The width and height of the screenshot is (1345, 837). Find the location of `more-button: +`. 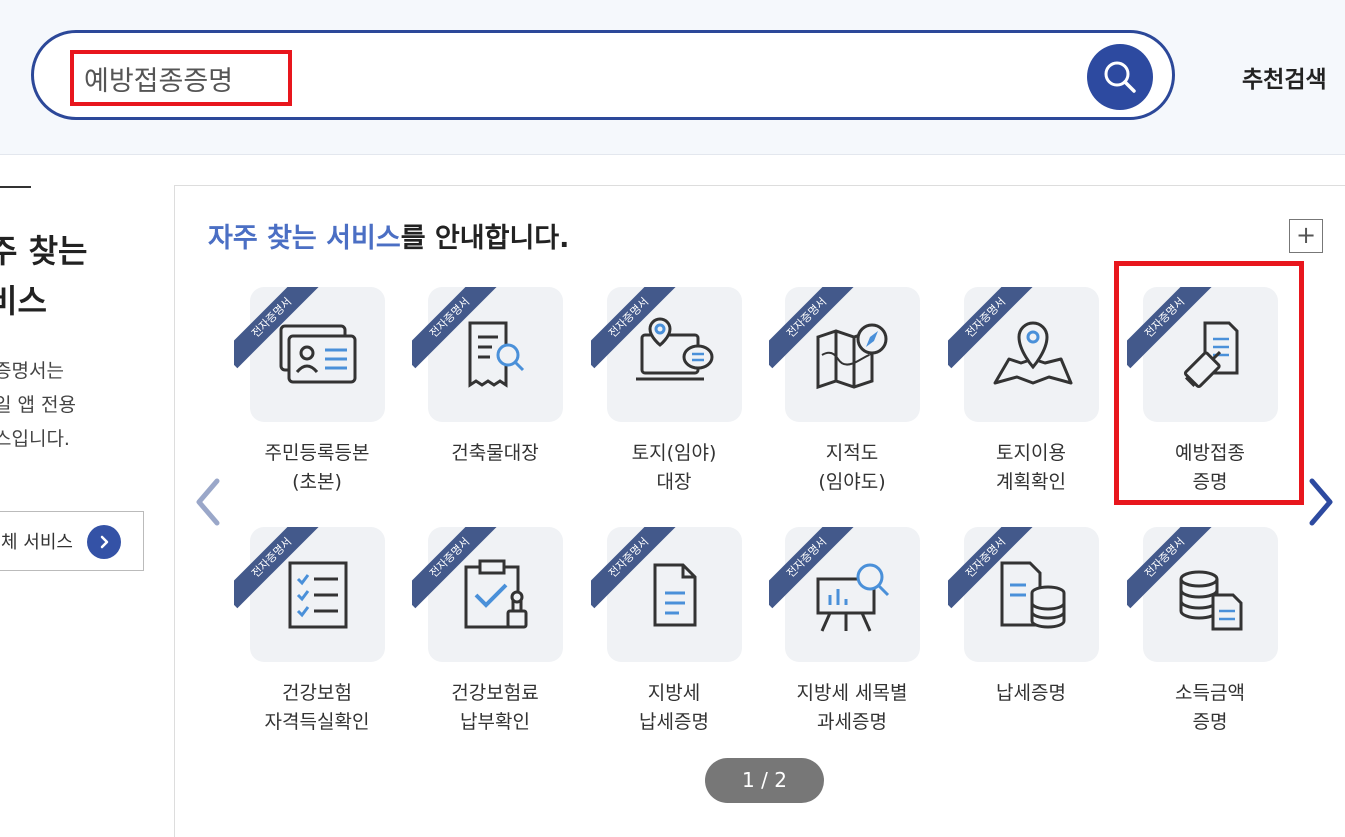

more-button: + is located at coordinates (1306, 236).